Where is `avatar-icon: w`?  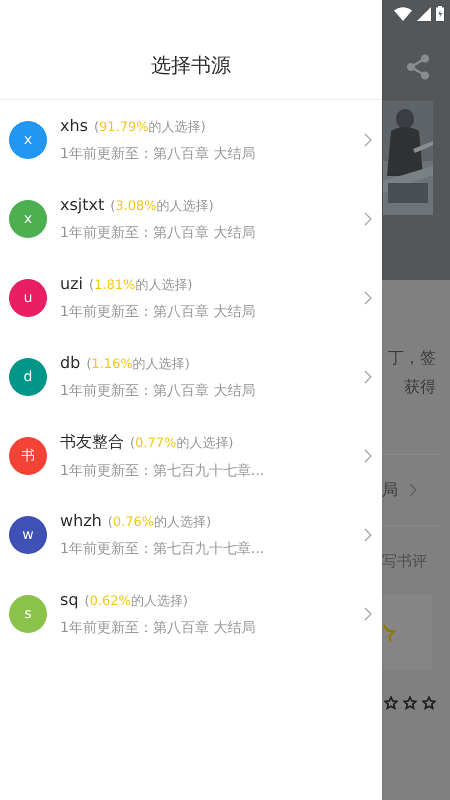 avatar-icon: w is located at coordinates (28, 535).